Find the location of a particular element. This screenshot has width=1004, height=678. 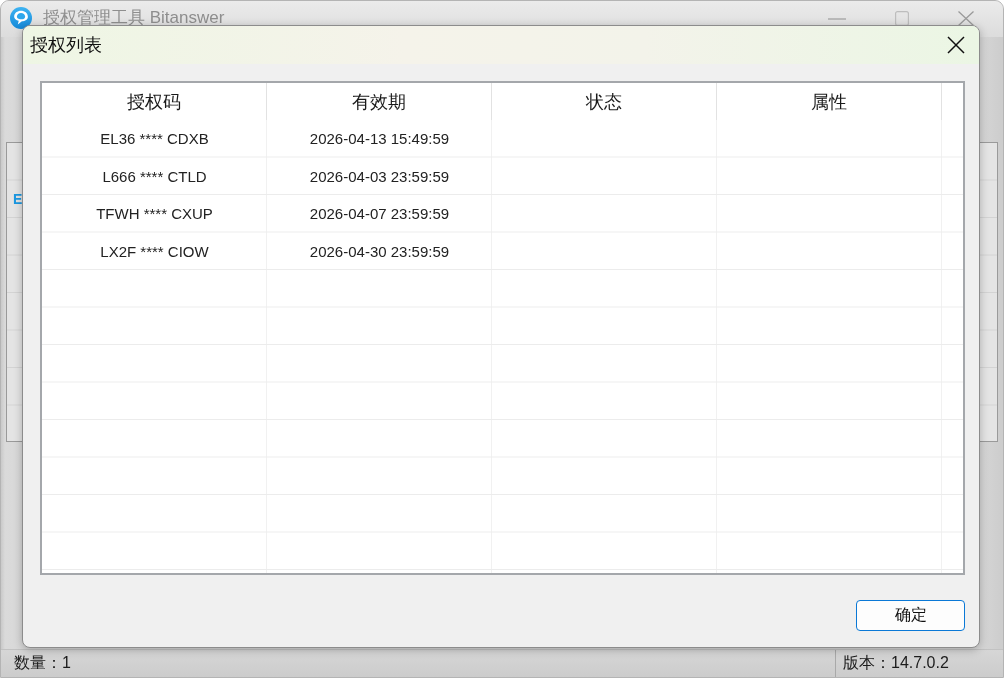

table-cell: 2026-04-07 23:59:59 is located at coordinates (379, 214).